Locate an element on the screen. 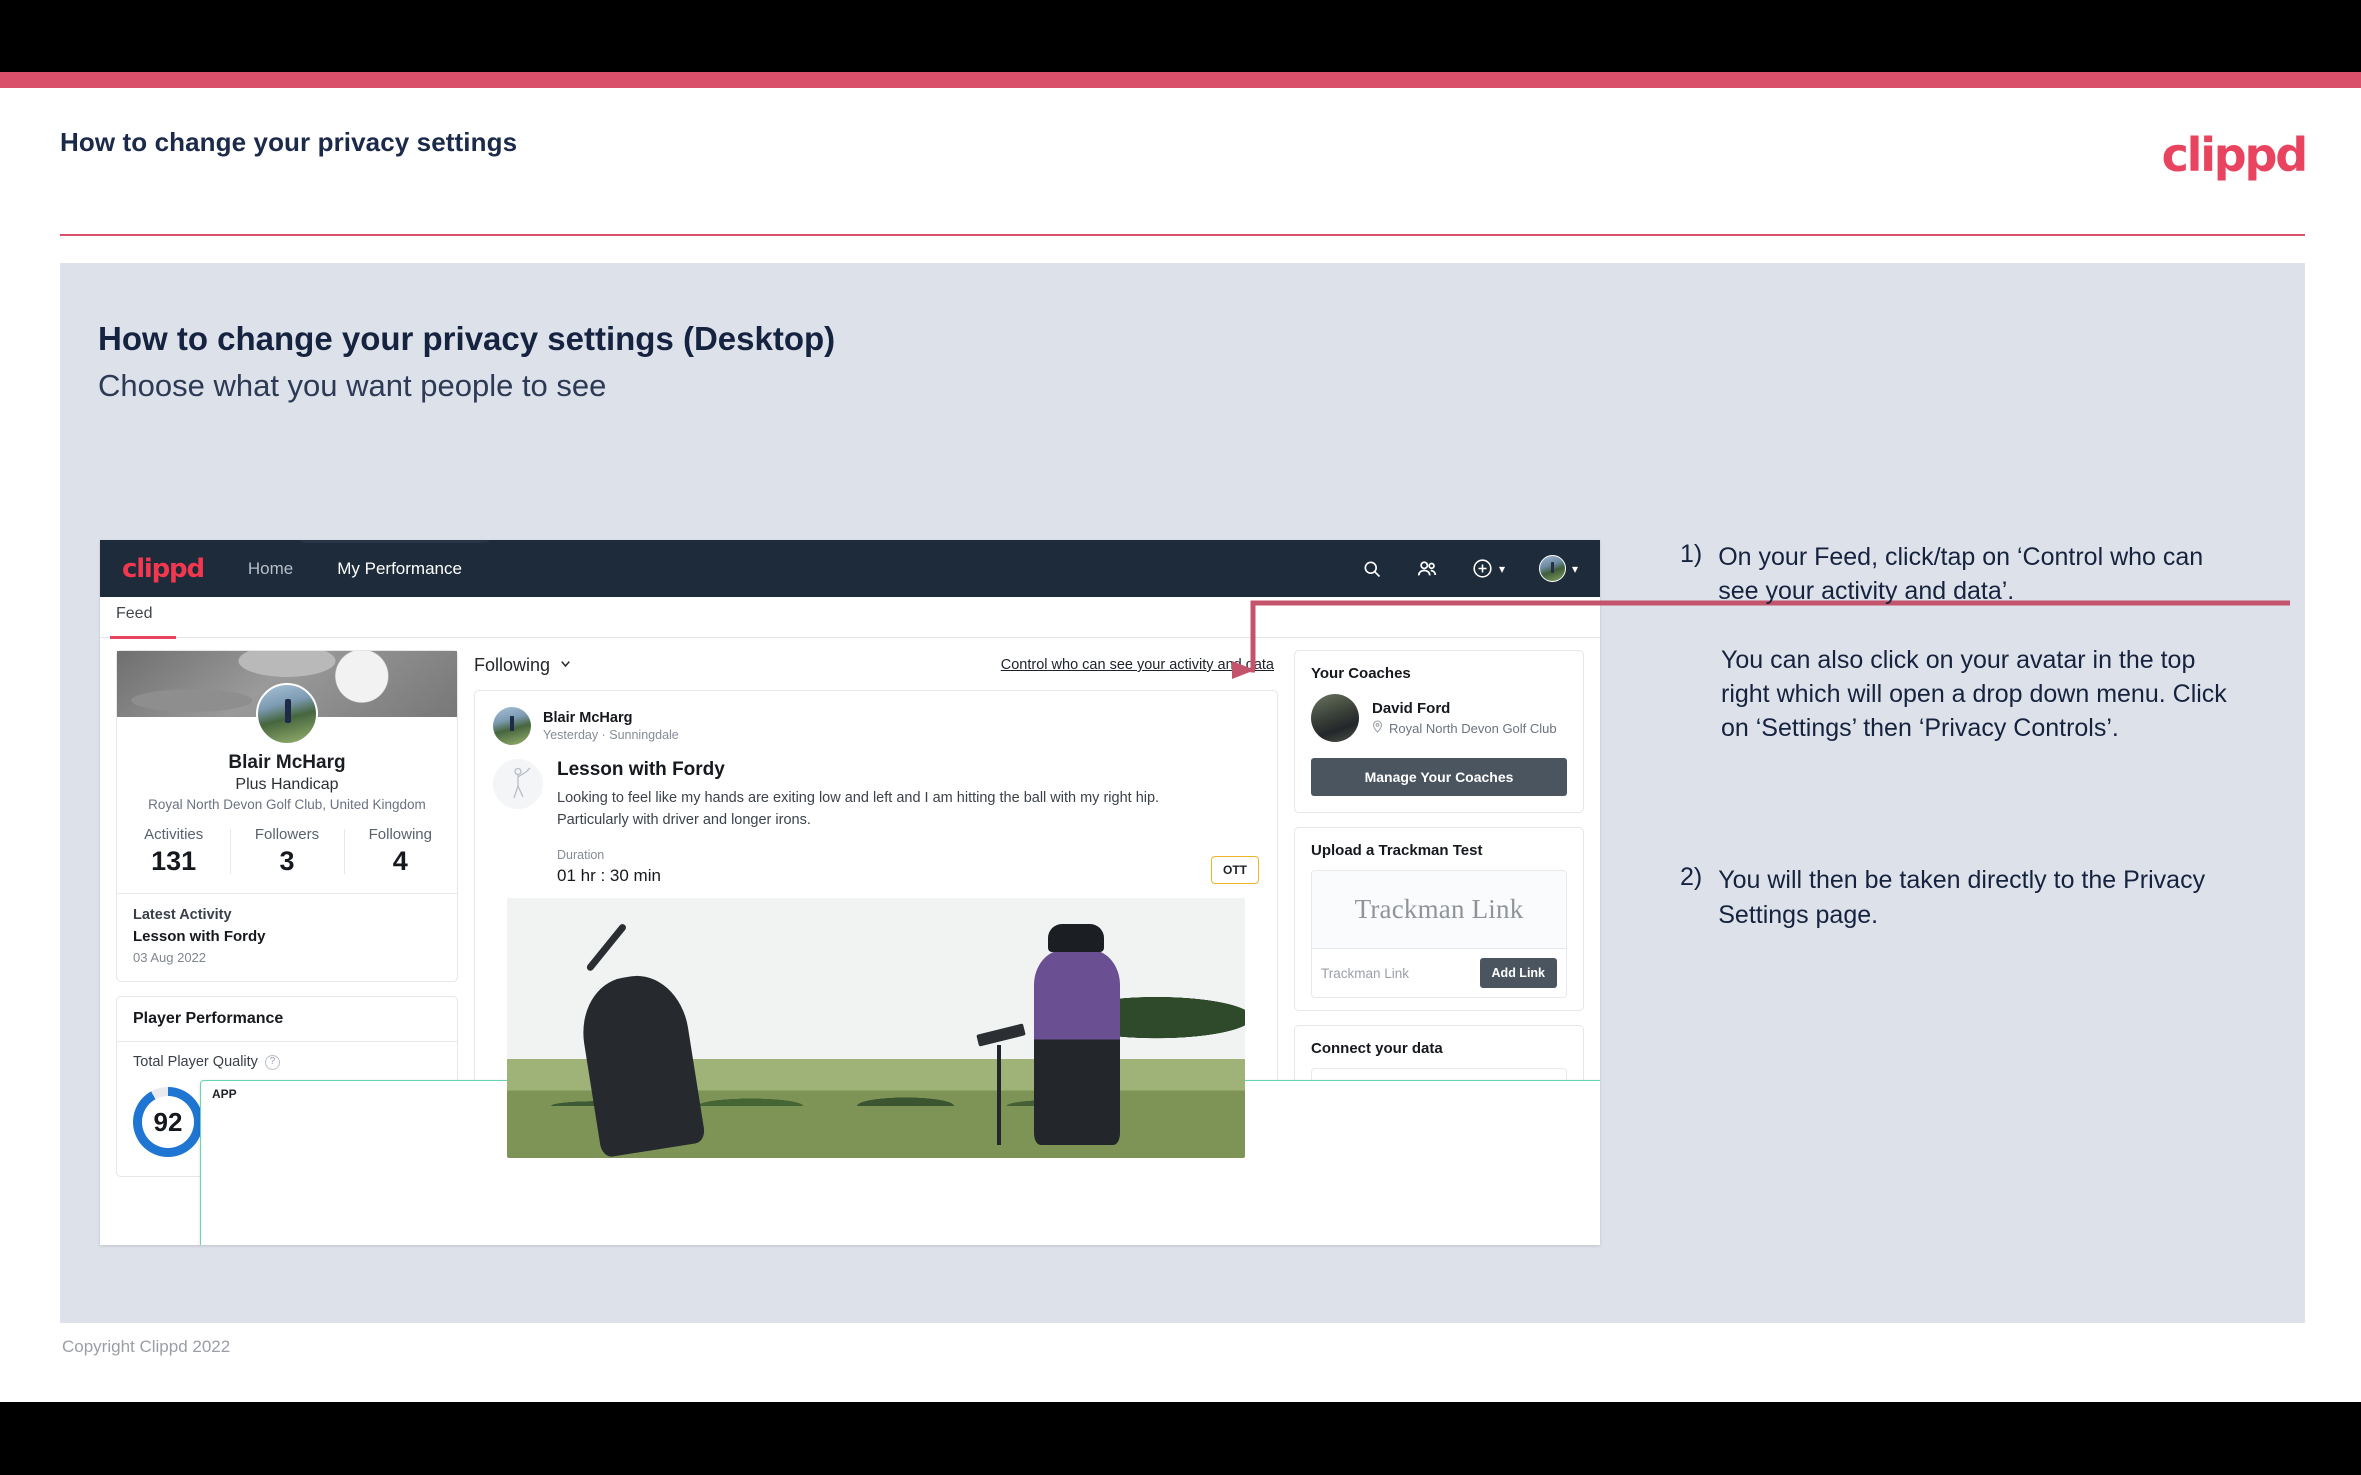 The image size is (2361, 1475). coach-club-label: Royal North Devon Golf Club is located at coordinates (1473, 728).